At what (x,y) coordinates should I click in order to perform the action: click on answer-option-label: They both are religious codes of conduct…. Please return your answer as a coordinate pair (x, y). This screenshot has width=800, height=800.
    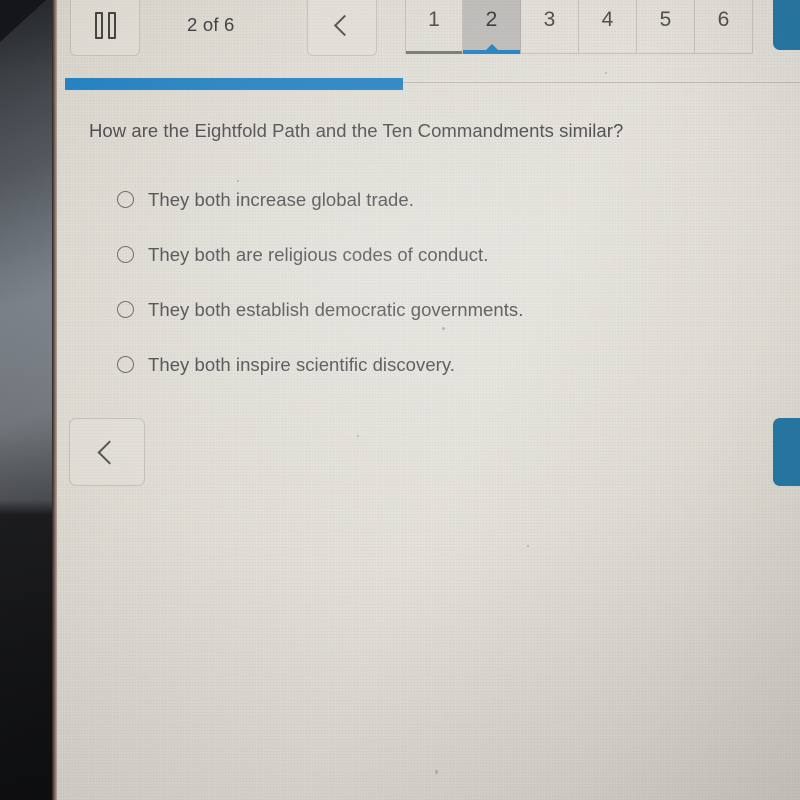
    Looking at the image, I should click on (318, 254).